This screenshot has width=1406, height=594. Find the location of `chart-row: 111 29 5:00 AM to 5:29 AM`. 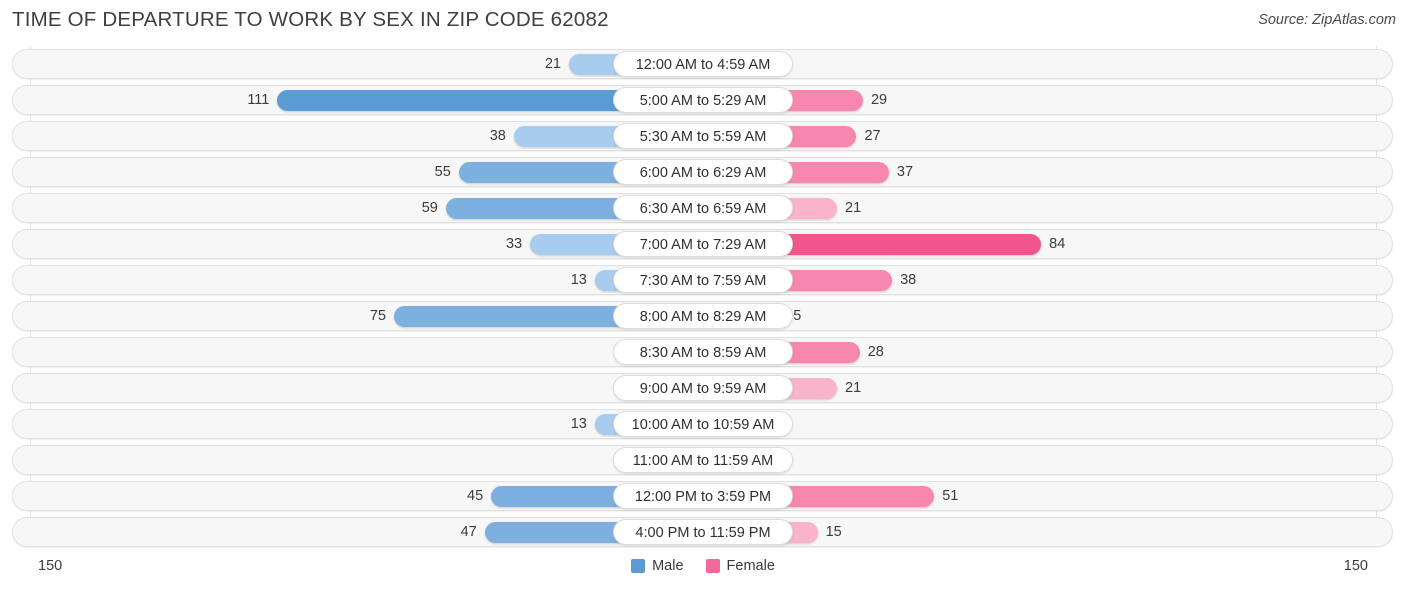

chart-row: 111 29 5:00 AM to 5:29 AM is located at coordinates (703, 100).